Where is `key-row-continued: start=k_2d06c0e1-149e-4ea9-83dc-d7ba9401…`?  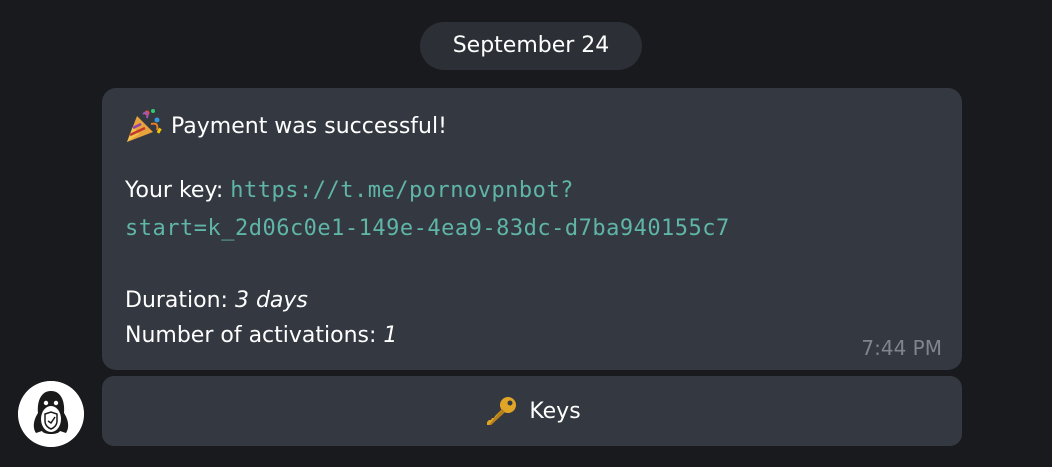 key-row-continued: start=k_2d06c0e1-149e-4ea9-83dc-d7ba9401… is located at coordinates (427, 228).